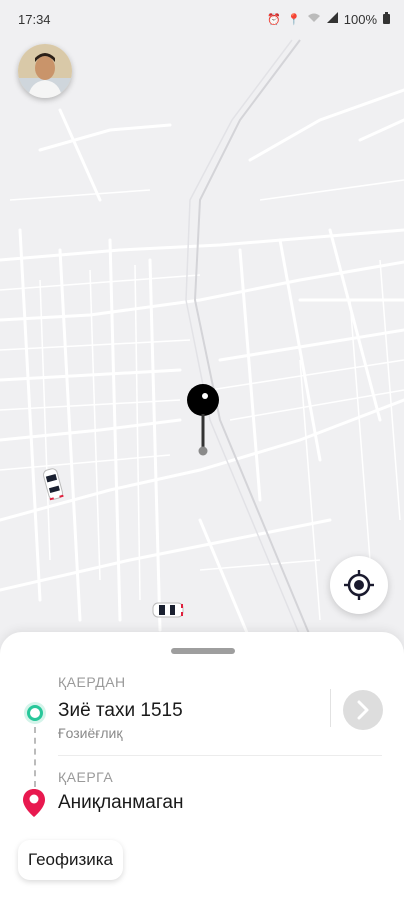 The image size is (404, 900). What do you see at coordinates (294, 19) in the screenshot?
I see `location-icon: 📍` at bounding box center [294, 19].